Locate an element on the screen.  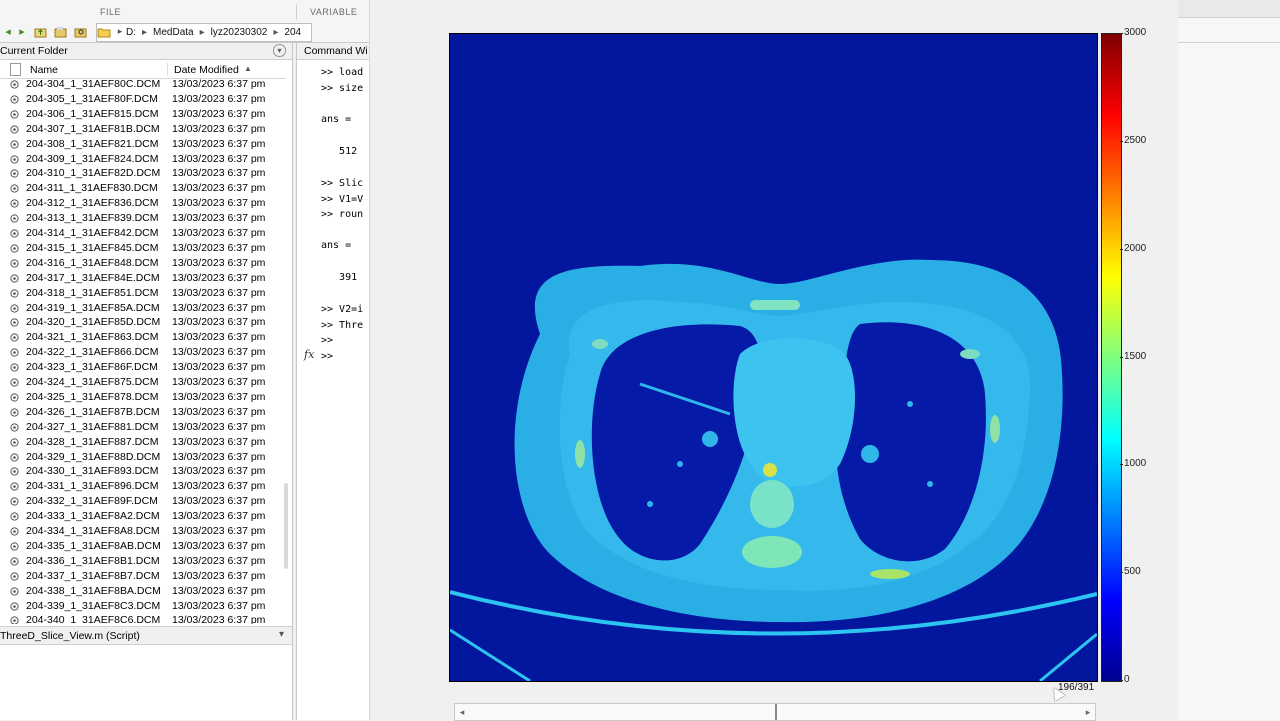
file-row: 204-324_1_31AEF875.DCM 13/03/2023 6:37 pm is located at coordinates (143, 382).